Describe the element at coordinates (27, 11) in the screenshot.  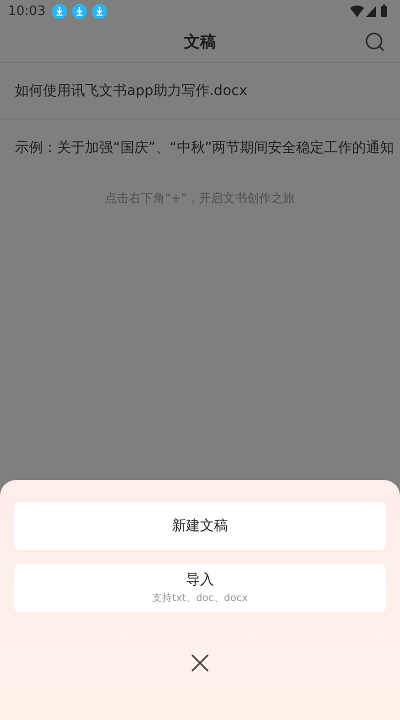
I see `status-time: 10:03` at that location.